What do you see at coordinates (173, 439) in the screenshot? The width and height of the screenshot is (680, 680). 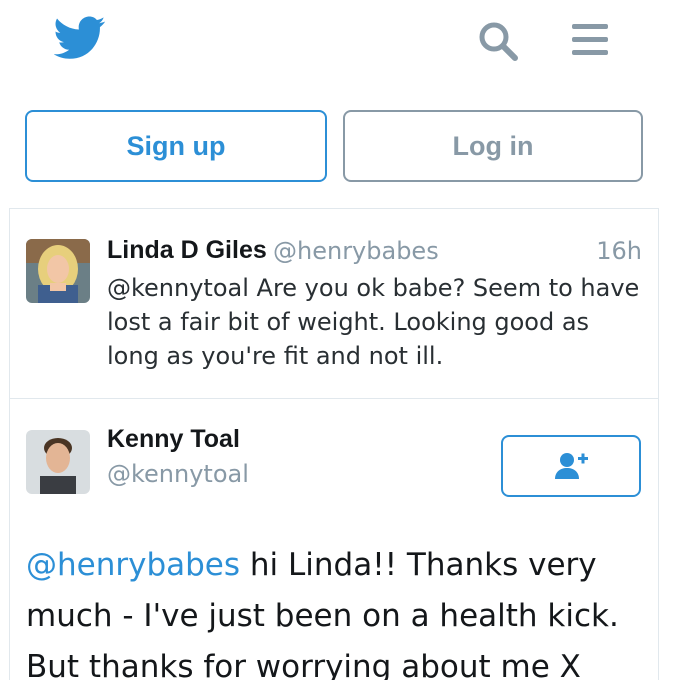 I see `tweet-author-name: Kenny Toal` at bounding box center [173, 439].